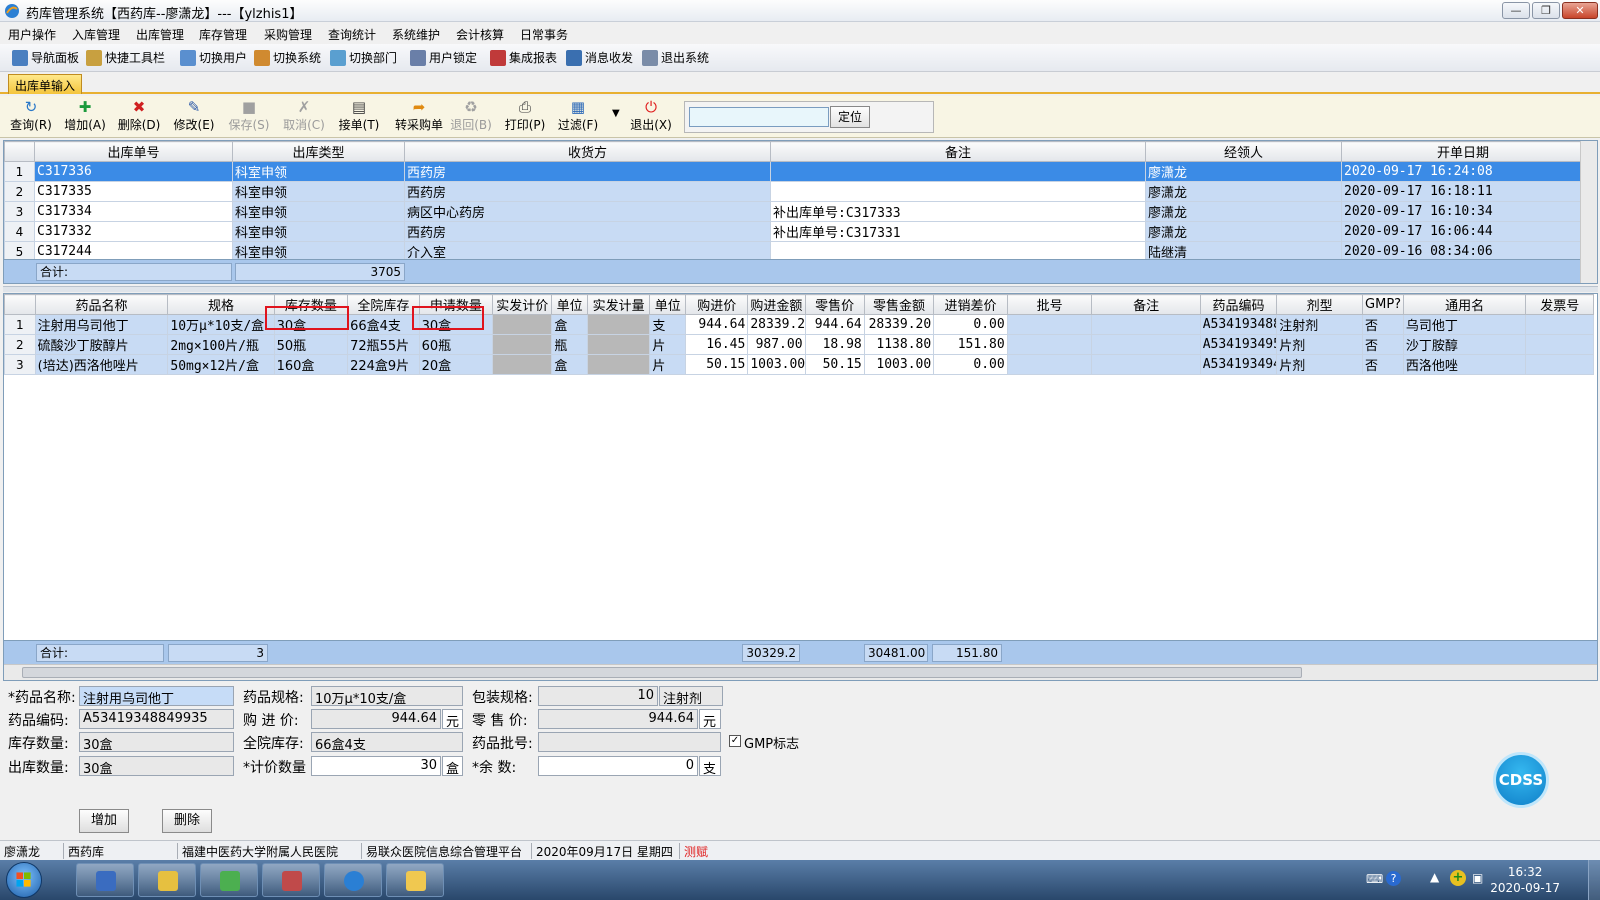 The image size is (1600, 900). I want to click on table-cell: 病区中心药房, so click(587, 211).